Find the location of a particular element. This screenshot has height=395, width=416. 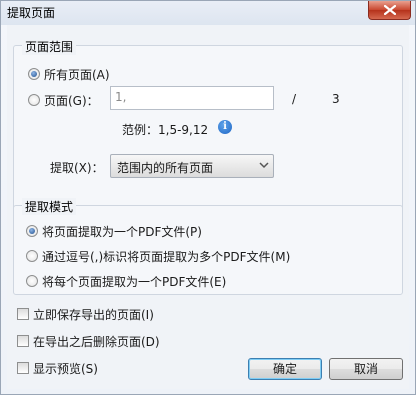

pages-label: 页面(G)： is located at coordinates (71, 100).